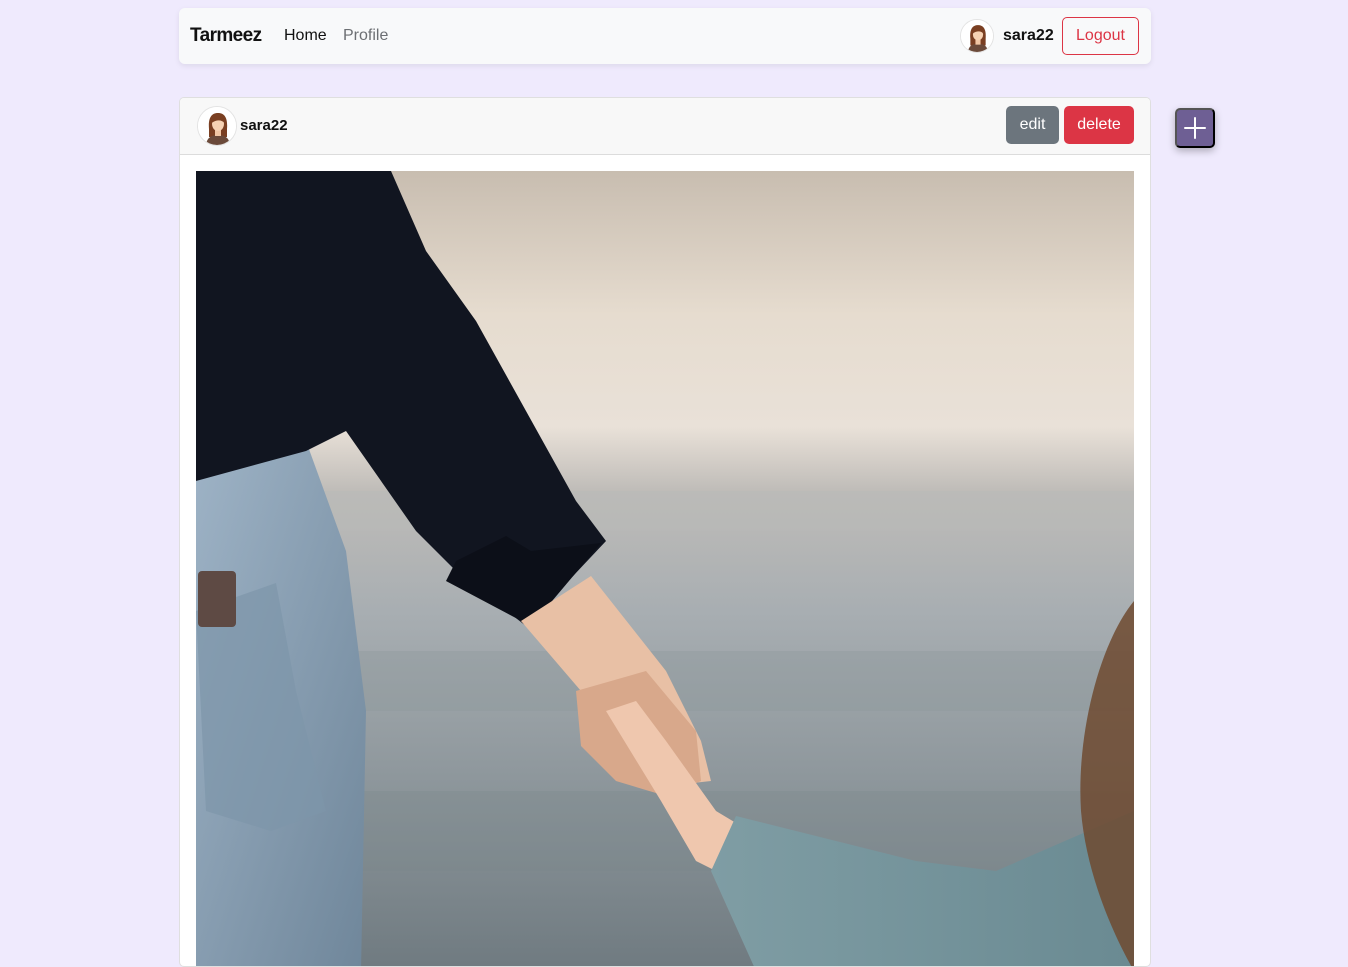  I want to click on navbar: Tarmeez Home Profile sara22 Logout, so click(665, 36).